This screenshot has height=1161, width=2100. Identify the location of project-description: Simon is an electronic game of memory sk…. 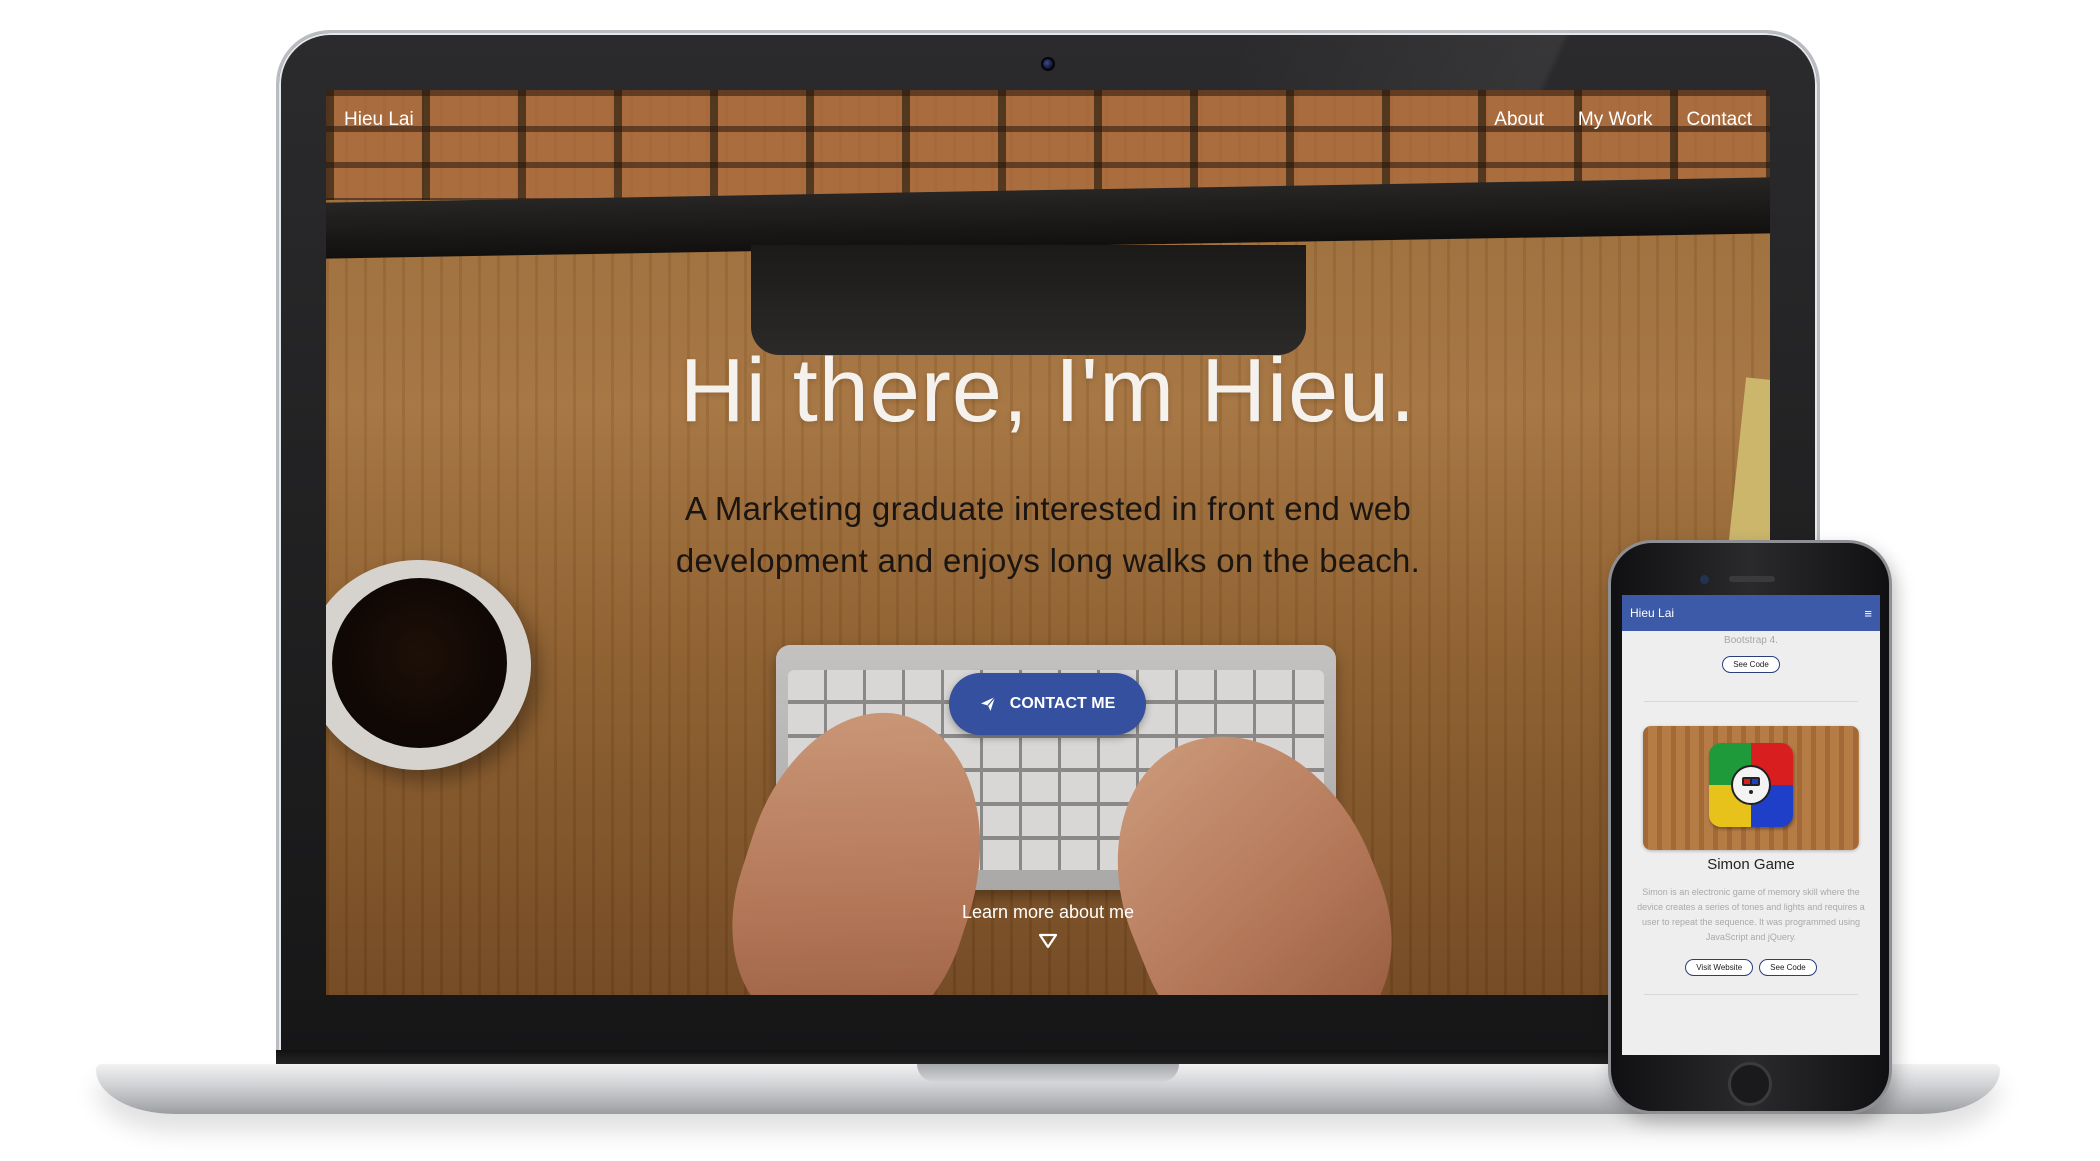
(1751, 914).